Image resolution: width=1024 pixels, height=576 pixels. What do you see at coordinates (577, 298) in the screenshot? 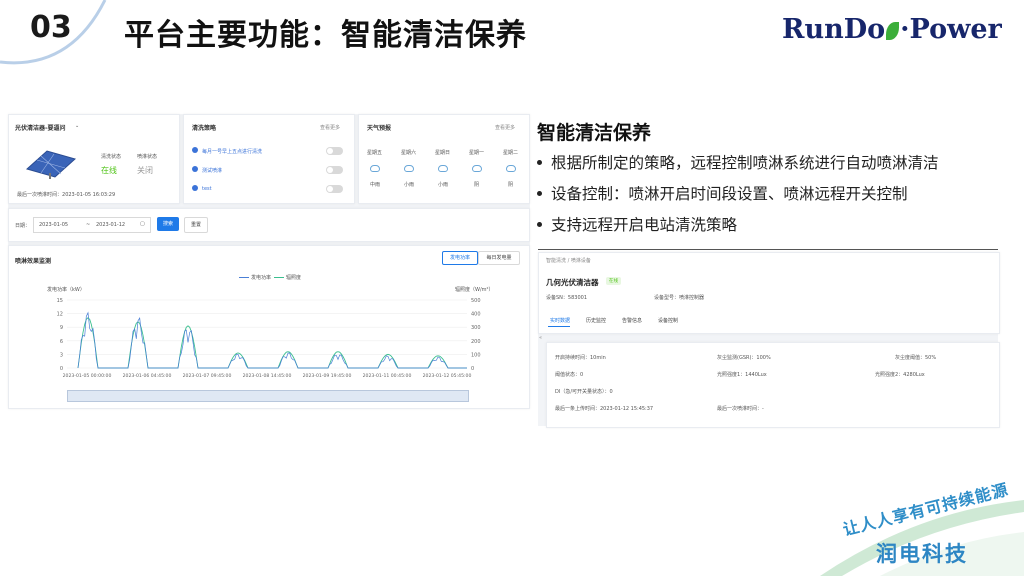
I see `sn-value: 583001` at bounding box center [577, 298].